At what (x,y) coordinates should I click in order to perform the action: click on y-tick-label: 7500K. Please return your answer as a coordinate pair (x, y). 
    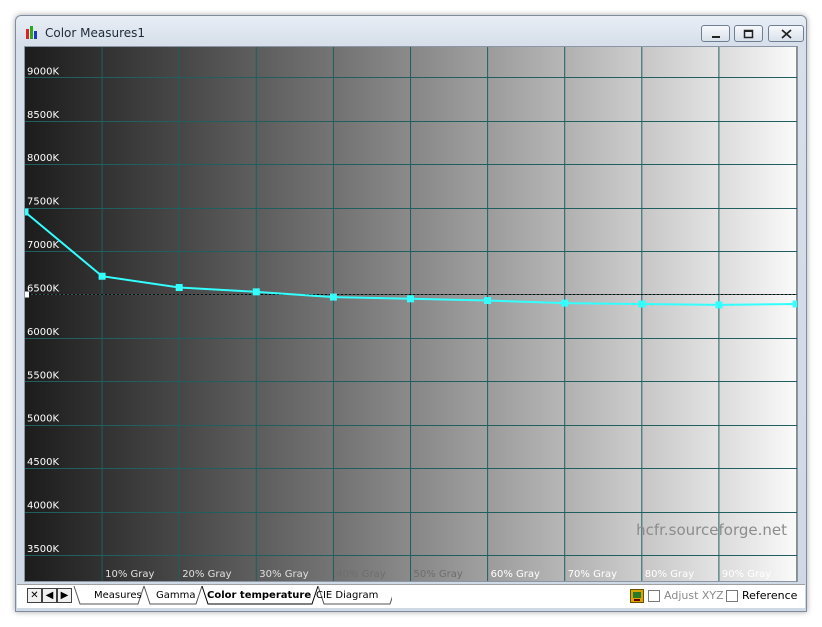
    Looking at the image, I should click on (43, 202).